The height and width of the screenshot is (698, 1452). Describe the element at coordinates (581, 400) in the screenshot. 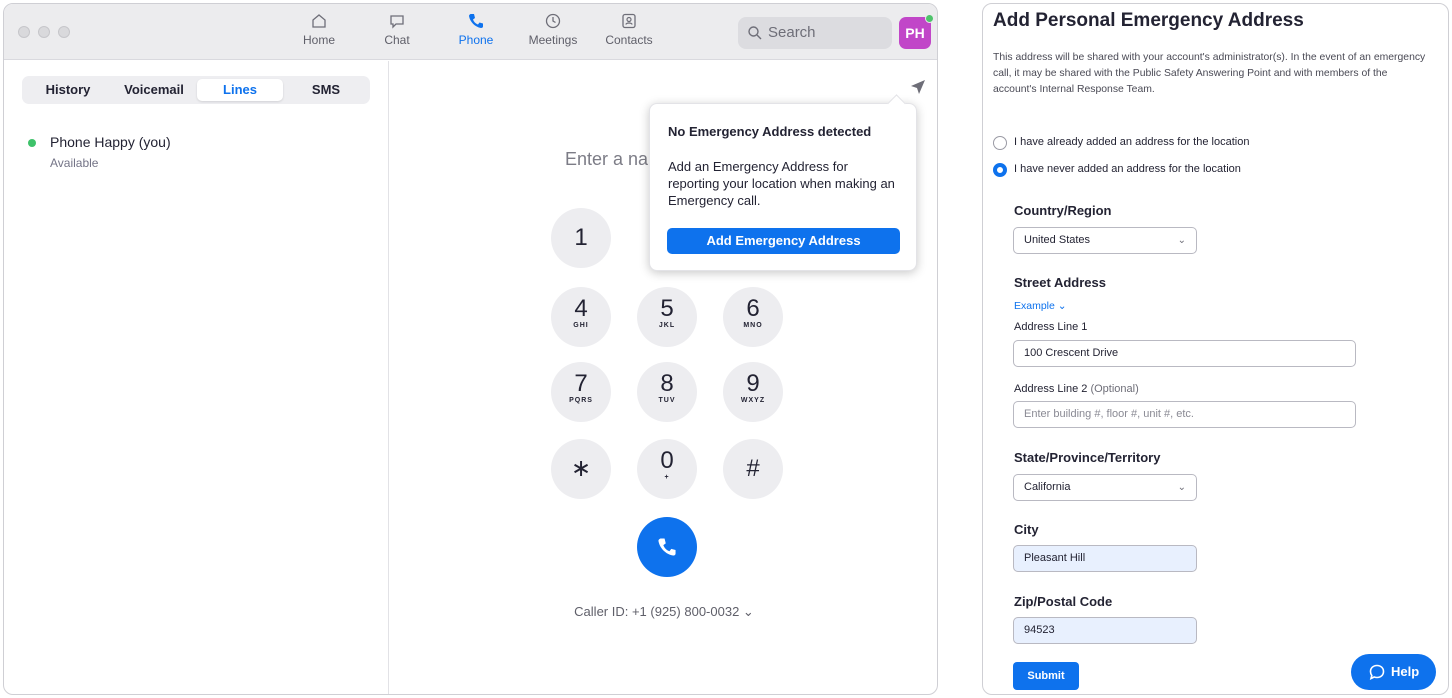

I see `dial-key-letters: PQRS` at that location.